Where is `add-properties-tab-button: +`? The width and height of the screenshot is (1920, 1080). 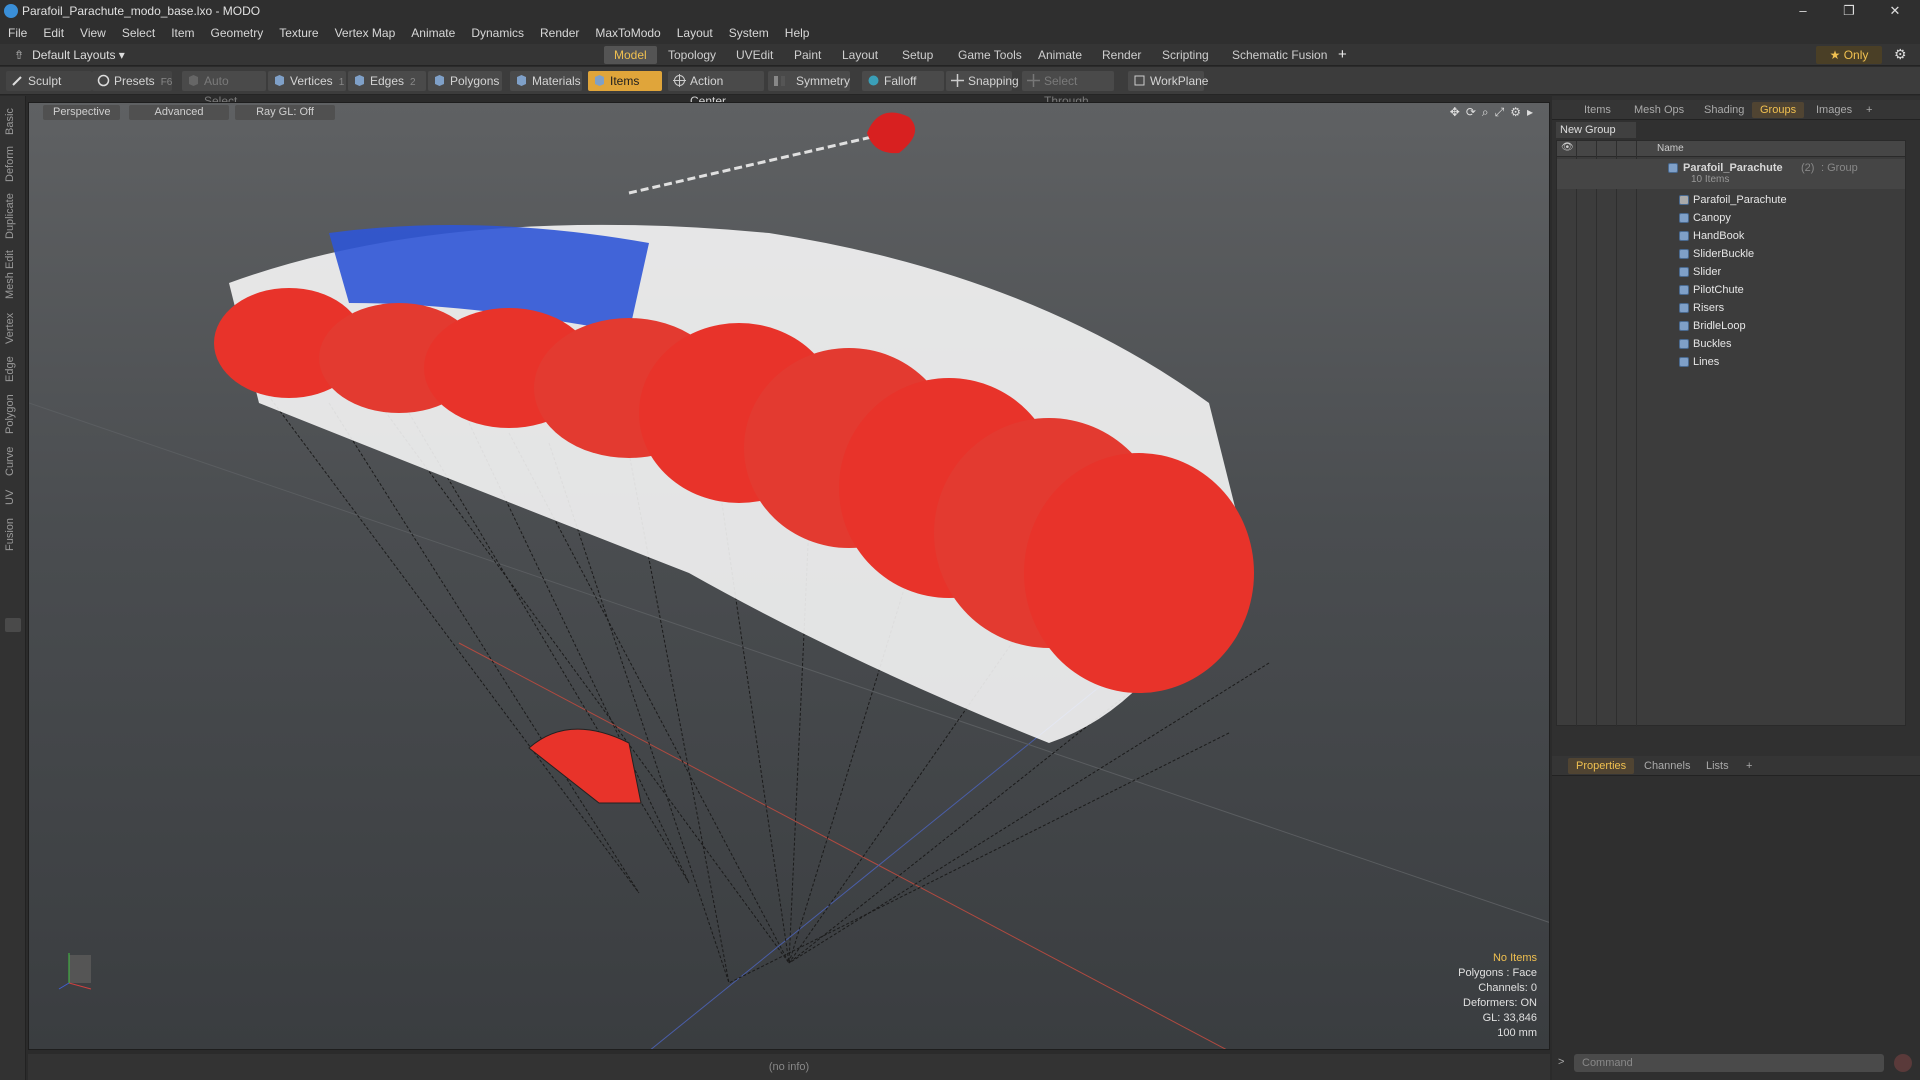 add-properties-tab-button: + is located at coordinates (1749, 766).